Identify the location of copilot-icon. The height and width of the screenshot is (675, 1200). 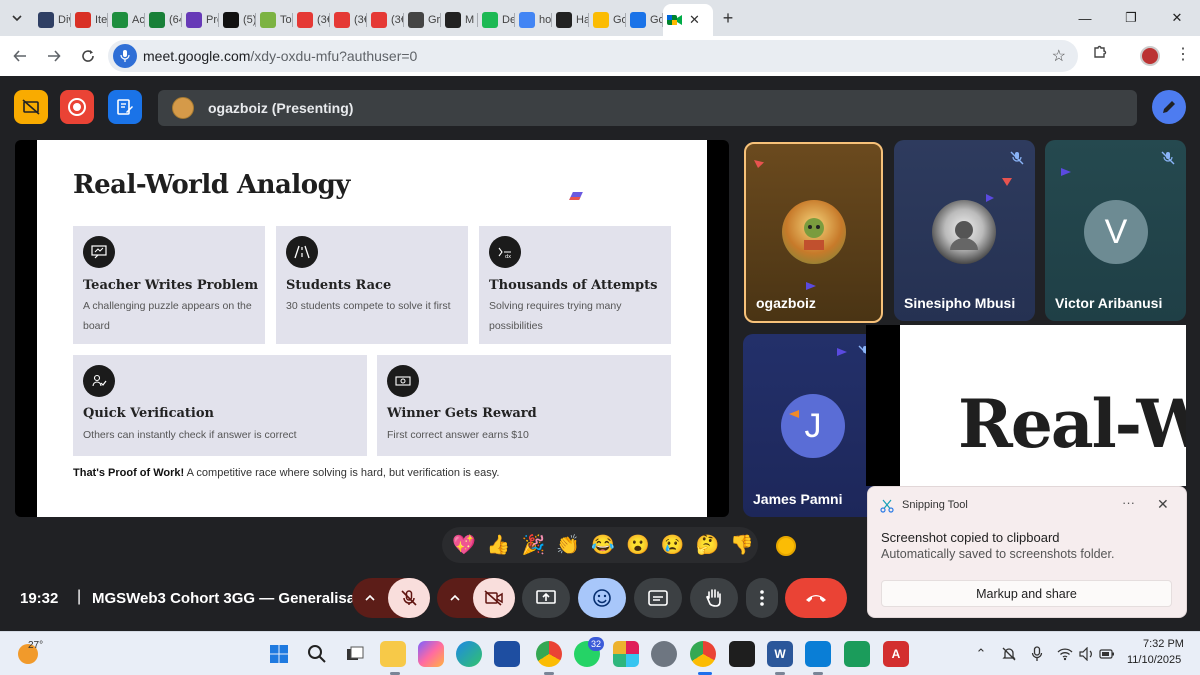
(431, 654).